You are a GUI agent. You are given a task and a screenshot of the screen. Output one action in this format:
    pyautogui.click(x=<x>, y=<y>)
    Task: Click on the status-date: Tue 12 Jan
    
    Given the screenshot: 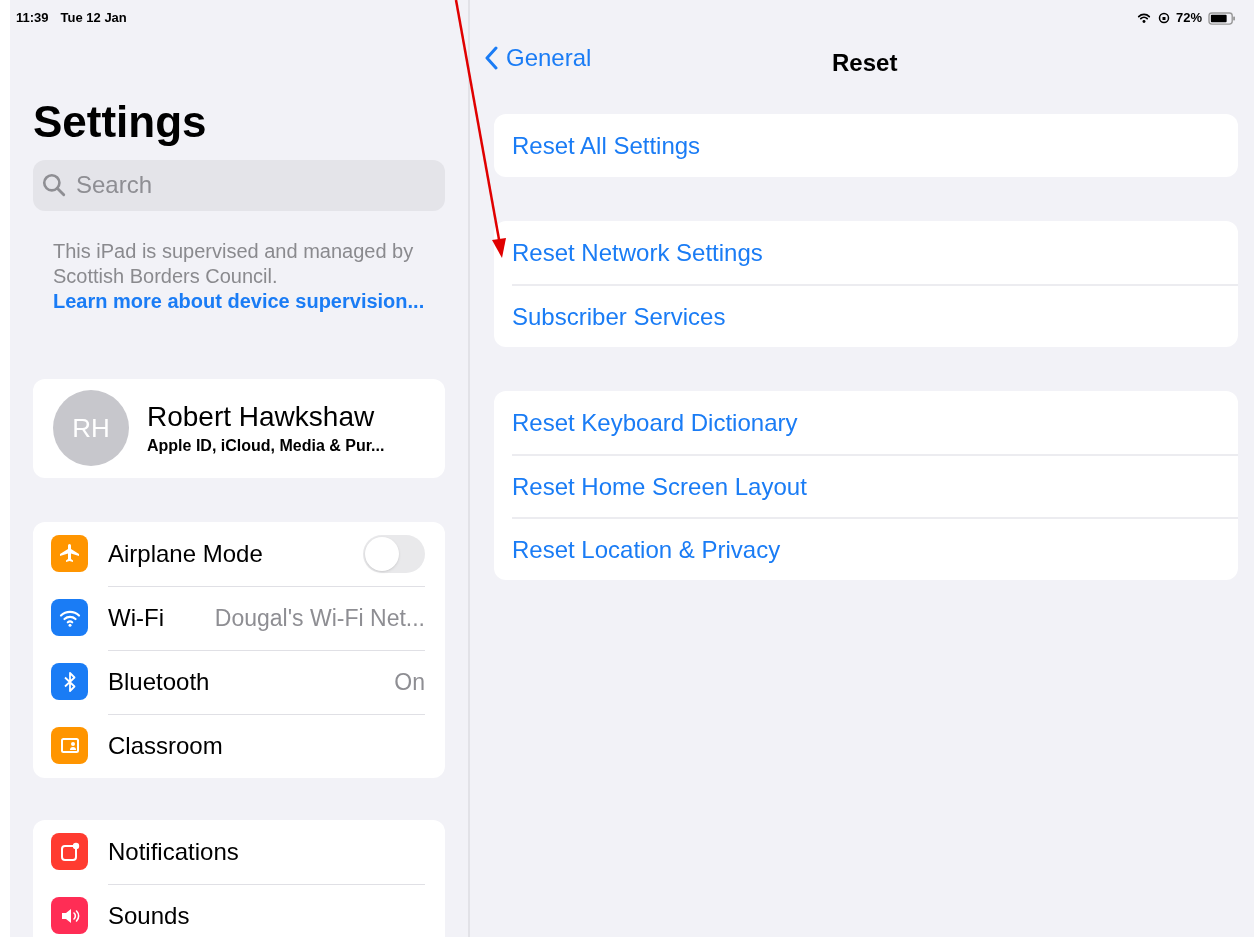 What is the action you would take?
    pyautogui.click(x=93, y=18)
    